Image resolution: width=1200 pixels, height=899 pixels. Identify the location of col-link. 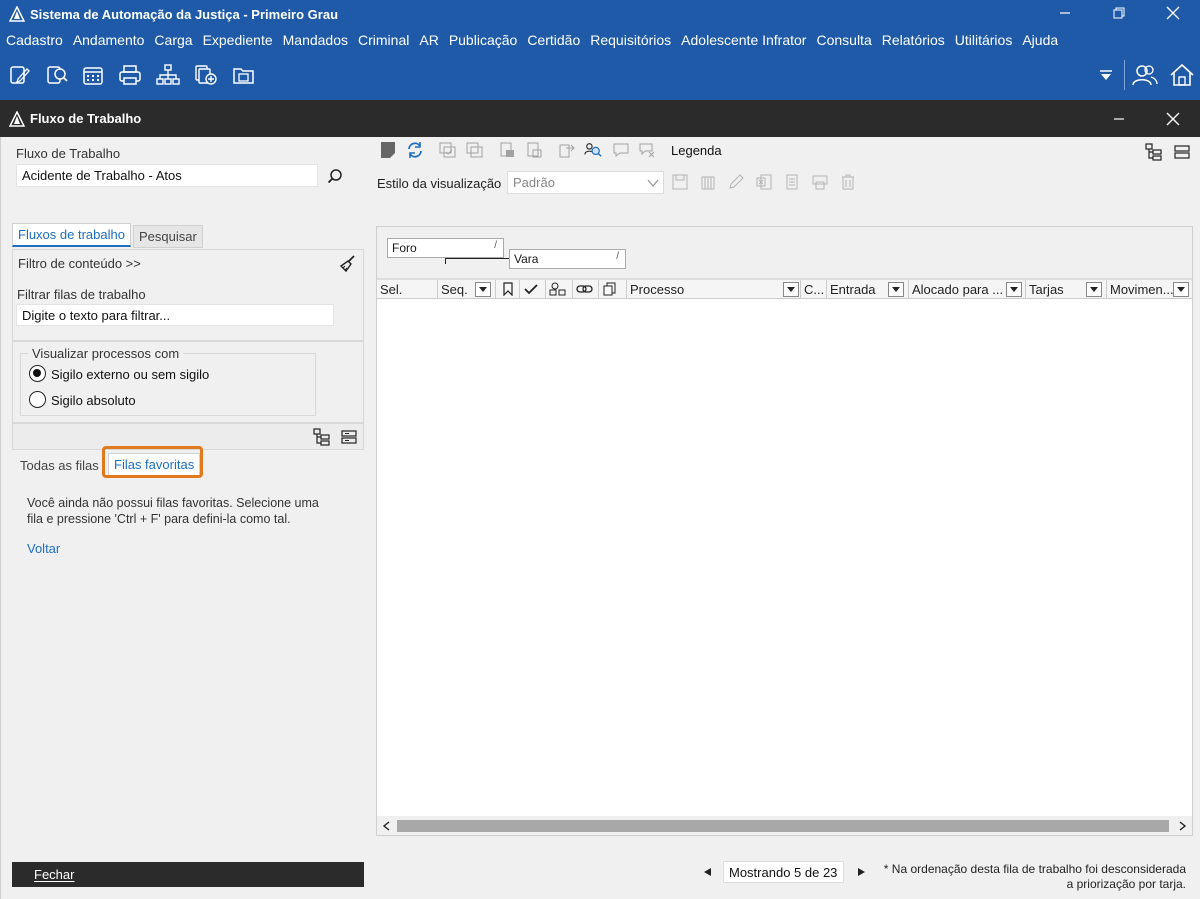
(586, 289).